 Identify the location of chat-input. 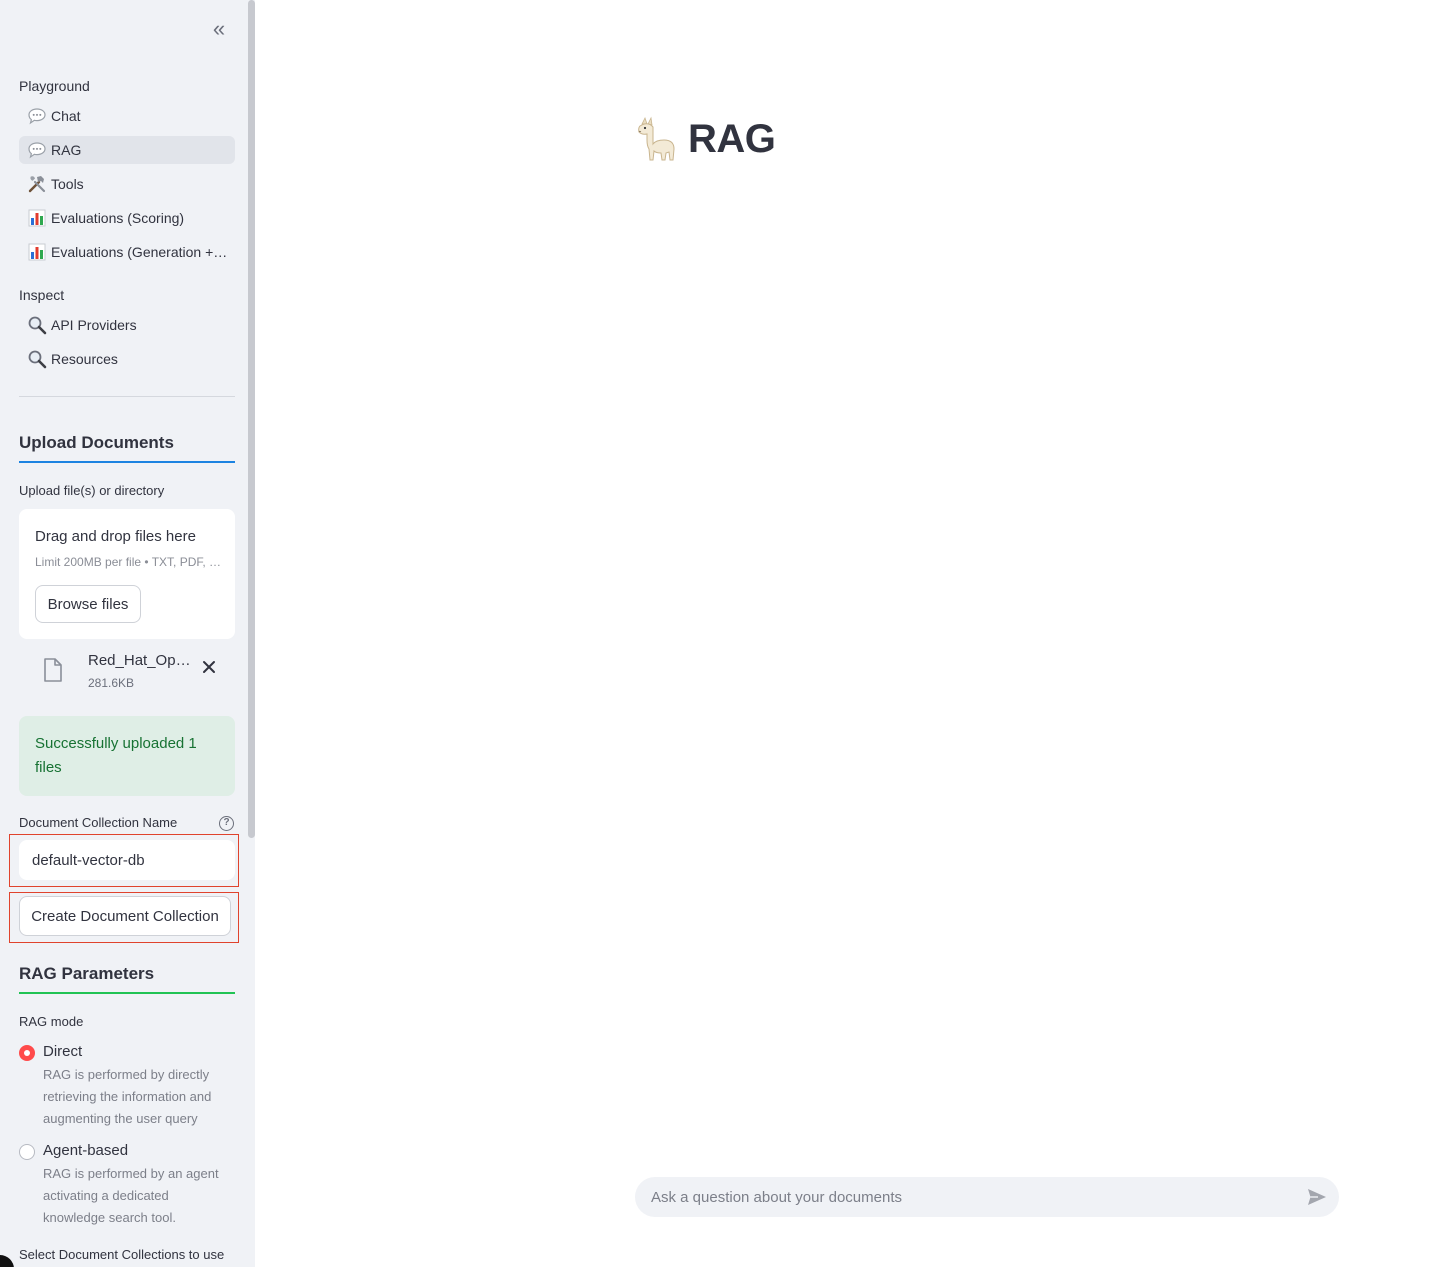
(971, 1197).